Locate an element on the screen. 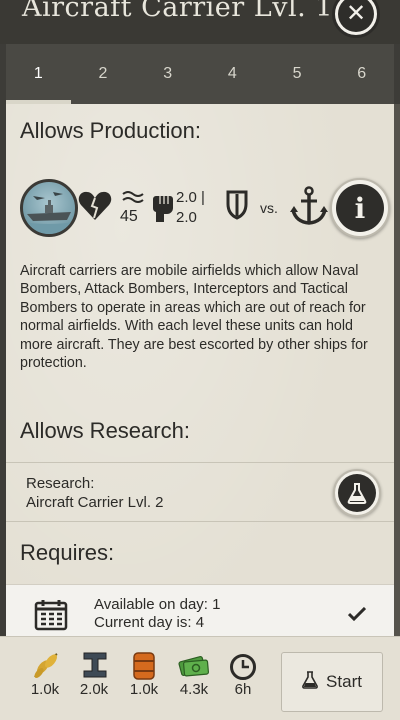 Image resolution: width=400 pixels, height=720 pixels. close-button: ✕ is located at coordinates (356, 19).